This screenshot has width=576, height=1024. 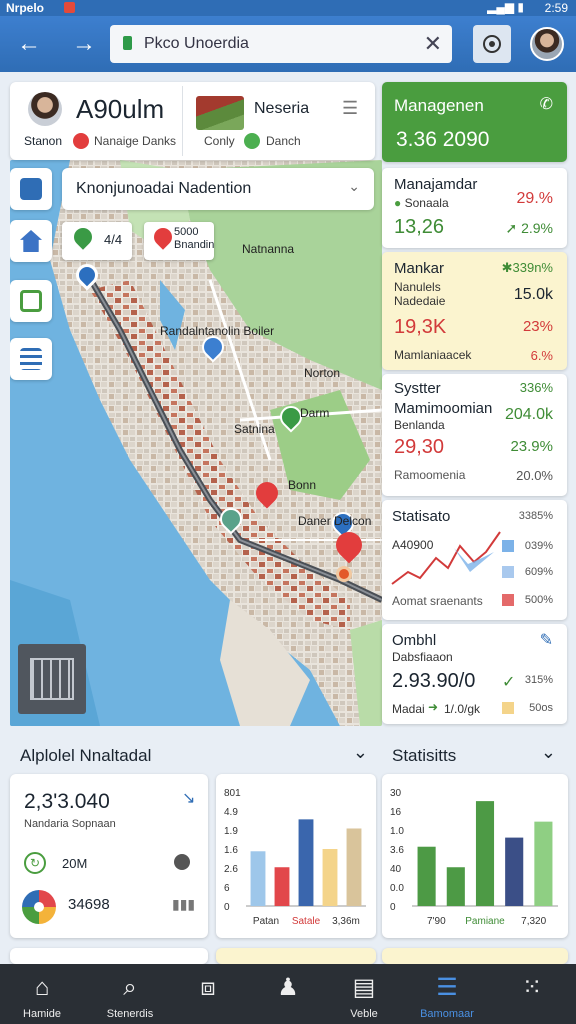 What do you see at coordinates (164, 188) in the screenshot?
I see `search-text: Knonjunoadai Nadention` at bounding box center [164, 188].